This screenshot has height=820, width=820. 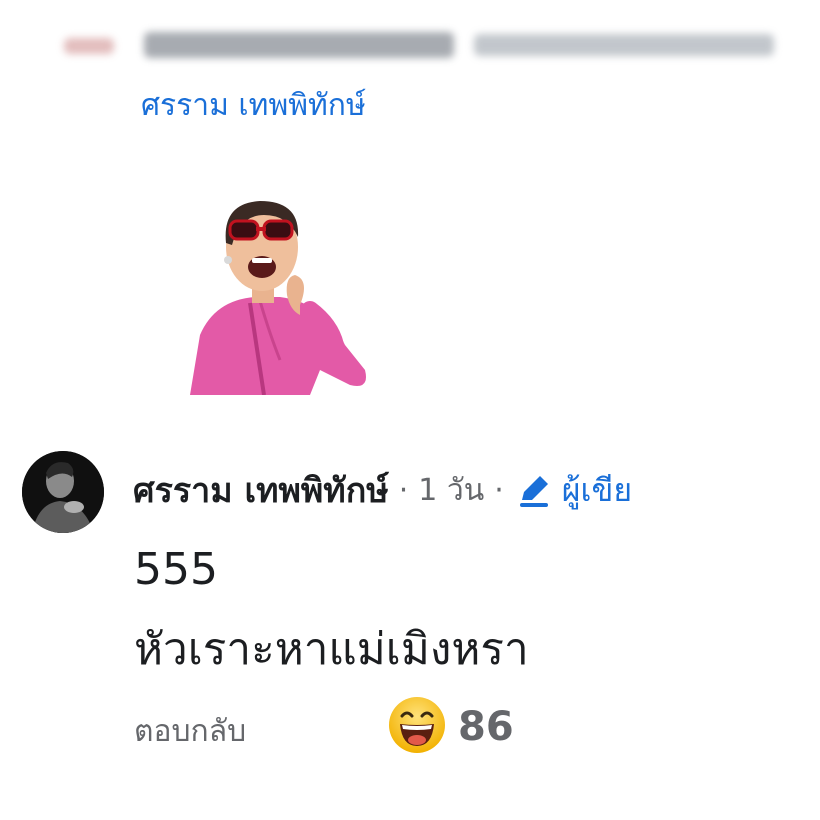 I want to click on blurred-breadcrumb, so click(x=429, y=46).